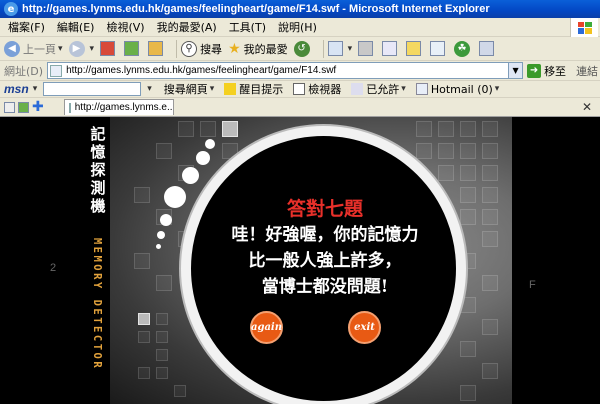 The image size is (600, 404). What do you see at coordinates (187, 27) in the screenshot?
I see `menu-favorites: 我的最愛(A)` at bounding box center [187, 27].